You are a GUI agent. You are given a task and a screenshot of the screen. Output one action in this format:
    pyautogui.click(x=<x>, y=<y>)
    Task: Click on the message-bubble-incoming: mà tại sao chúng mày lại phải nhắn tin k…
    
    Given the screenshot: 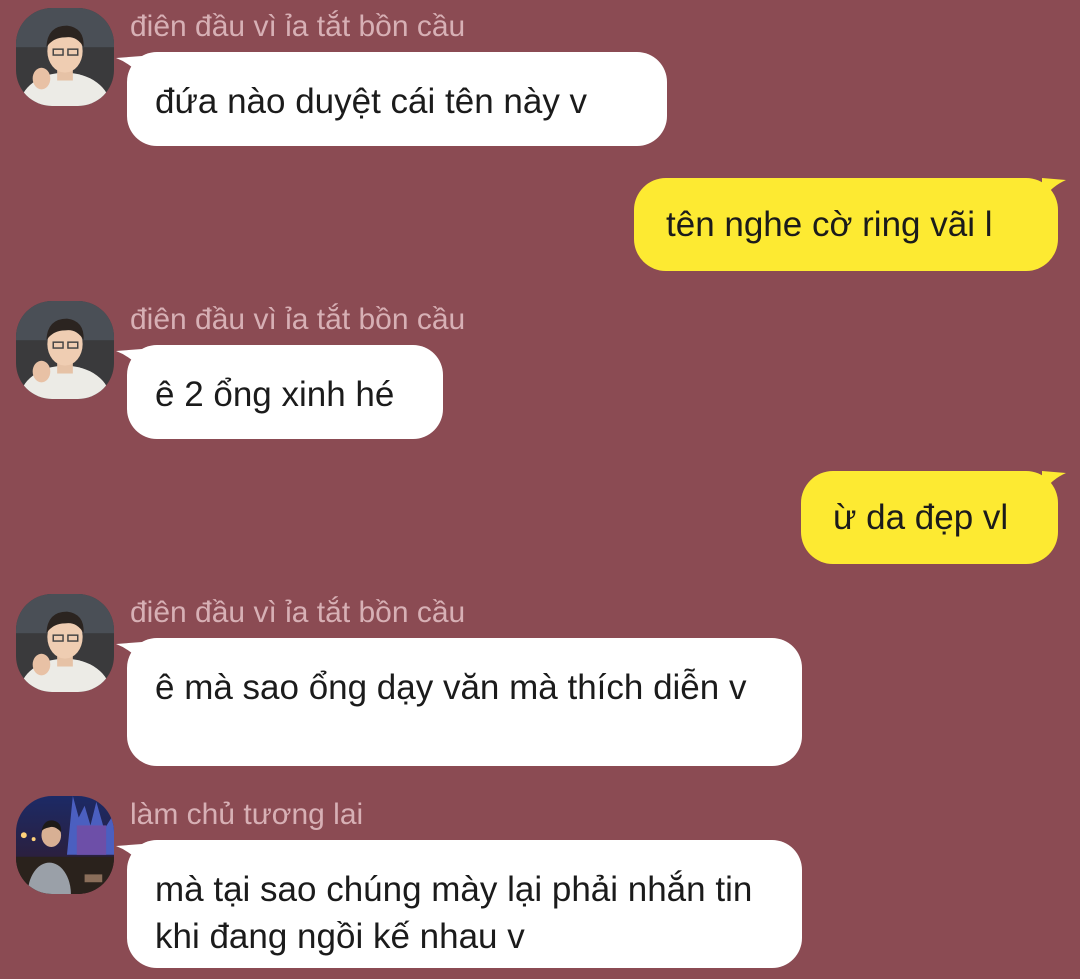 What is the action you would take?
    pyautogui.click(x=464, y=904)
    